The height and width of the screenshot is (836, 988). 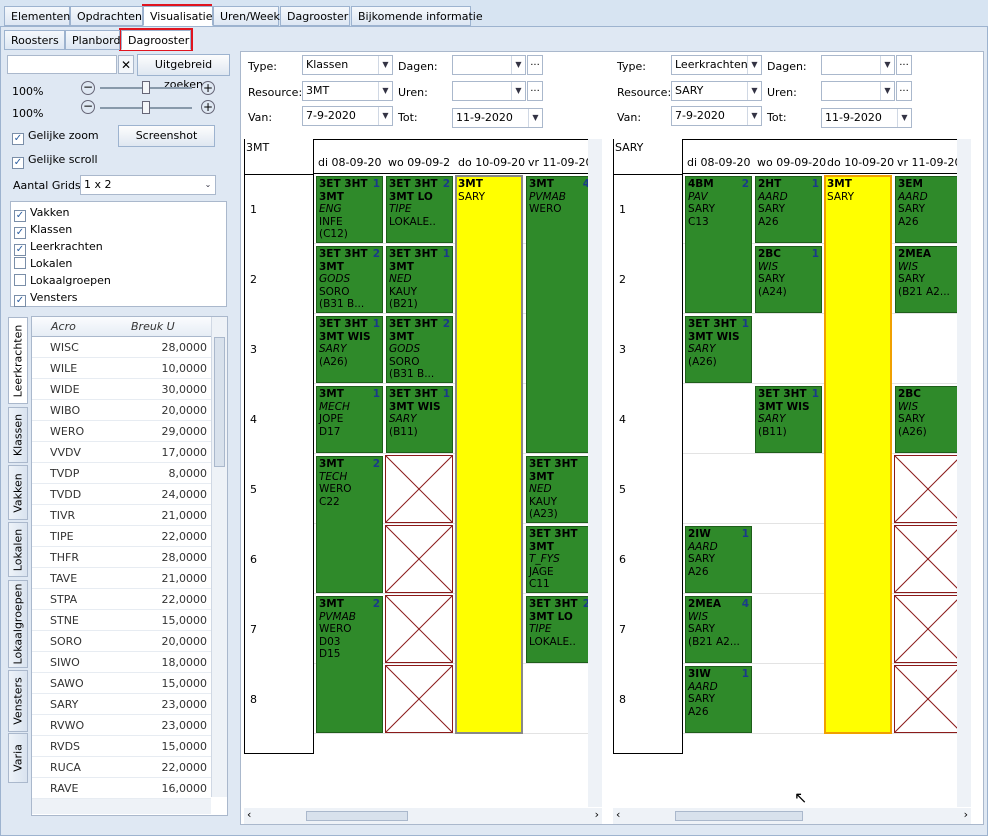 I want to click on column-acro: Acro, so click(x=63, y=326).